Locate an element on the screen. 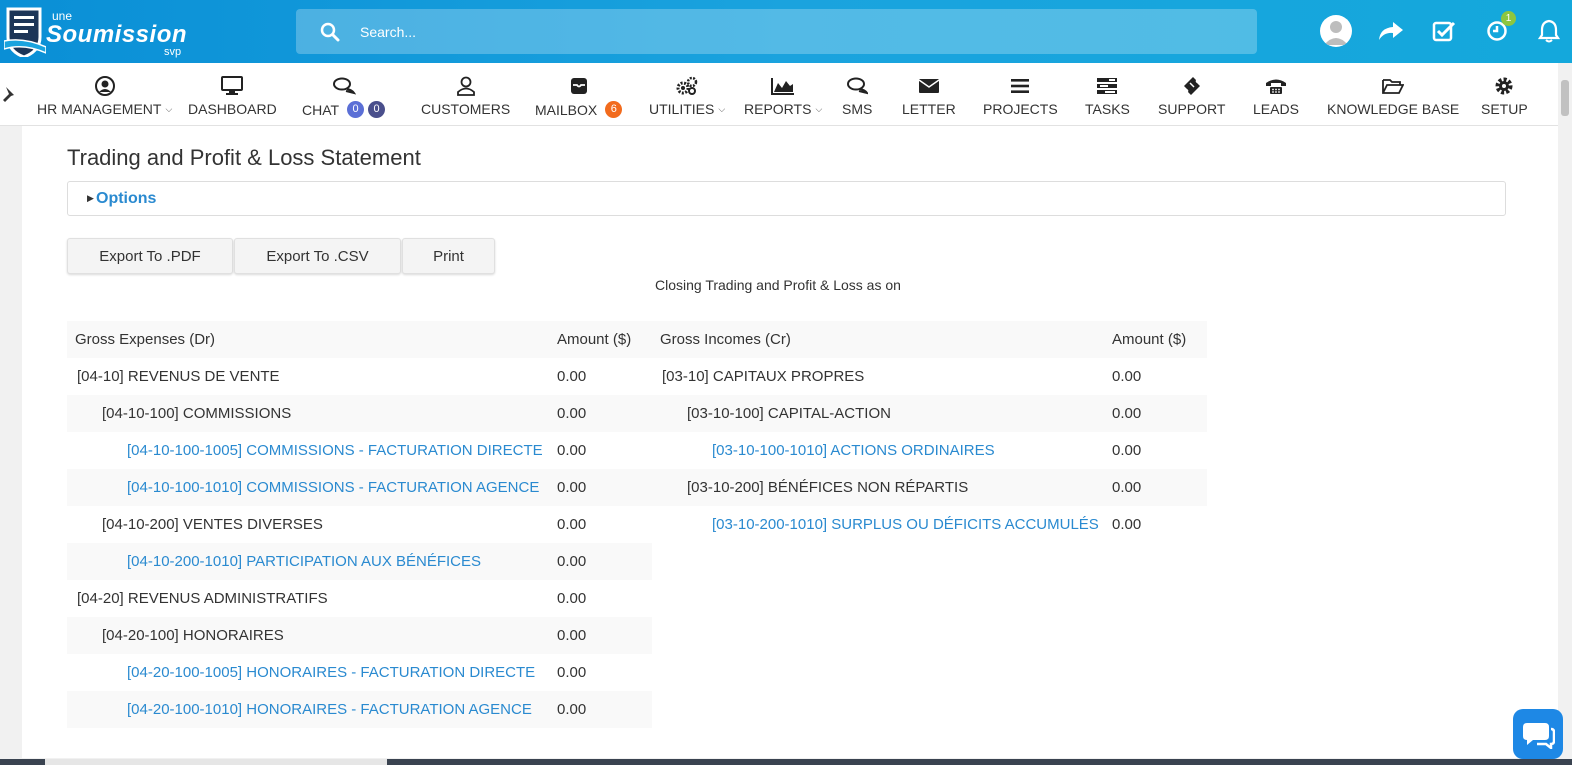  tasks-icon is located at coordinates (1107, 86).